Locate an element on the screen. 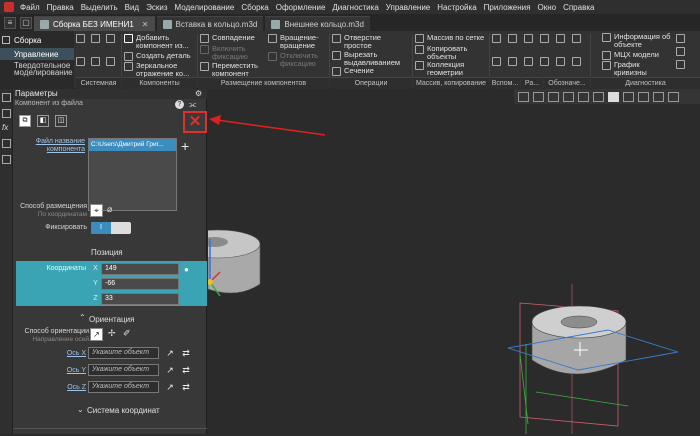 This screenshot has height=436, width=700. view-rotate-icon is located at coordinates (568, 96).